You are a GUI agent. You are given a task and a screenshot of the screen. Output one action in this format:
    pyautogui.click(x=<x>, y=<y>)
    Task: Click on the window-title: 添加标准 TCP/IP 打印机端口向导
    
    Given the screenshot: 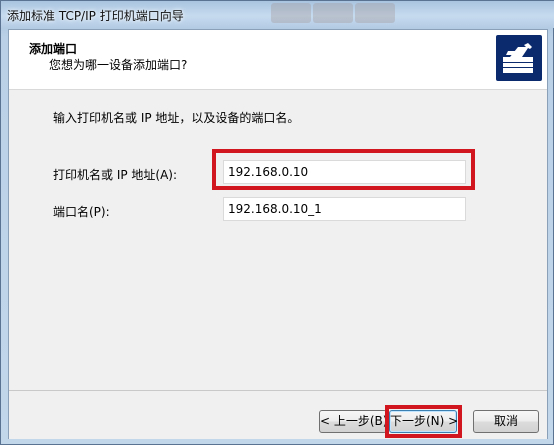 What is the action you would take?
    pyautogui.click(x=95, y=16)
    